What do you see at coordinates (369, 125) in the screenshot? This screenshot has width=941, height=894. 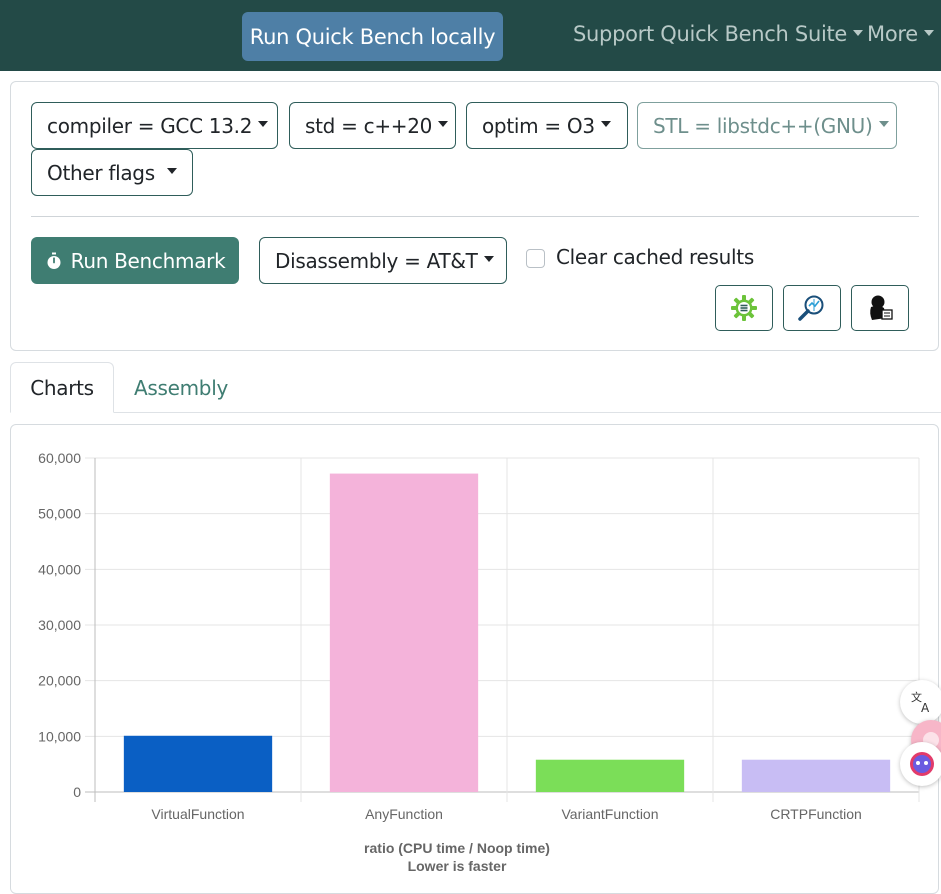 I see `std-label: std = c++20` at bounding box center [369, 125].